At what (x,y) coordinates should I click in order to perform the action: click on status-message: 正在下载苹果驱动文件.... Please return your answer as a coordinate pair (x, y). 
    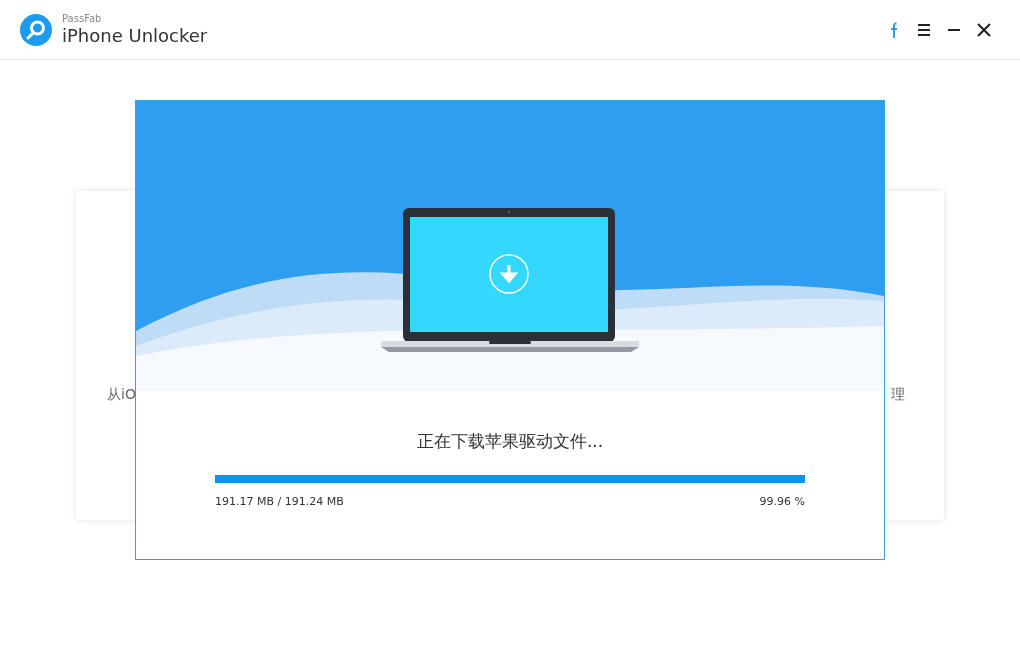
    Looking at the image, I should click on (510, 441).